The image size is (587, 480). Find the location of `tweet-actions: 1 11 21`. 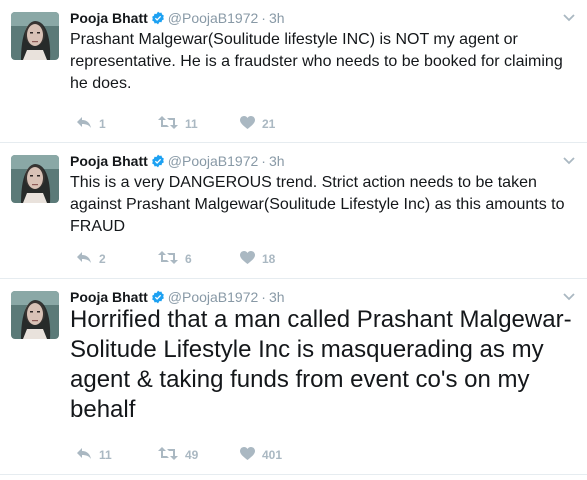

tweet-actions: 1 11 21 is located at coordinates (198, 124).